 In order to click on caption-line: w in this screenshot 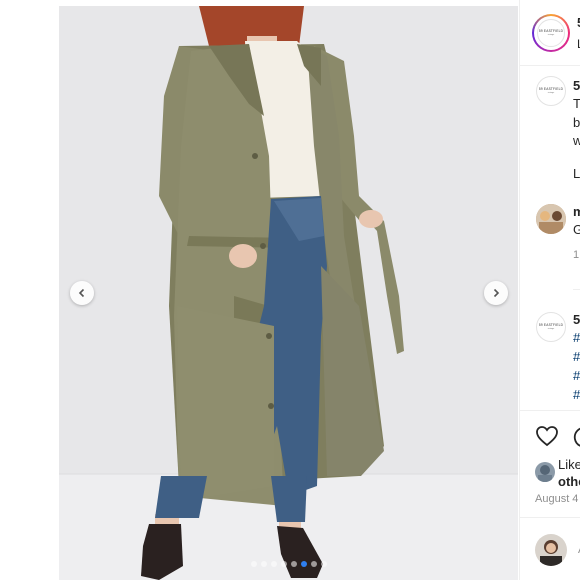, I will do `click(576, 140)`.